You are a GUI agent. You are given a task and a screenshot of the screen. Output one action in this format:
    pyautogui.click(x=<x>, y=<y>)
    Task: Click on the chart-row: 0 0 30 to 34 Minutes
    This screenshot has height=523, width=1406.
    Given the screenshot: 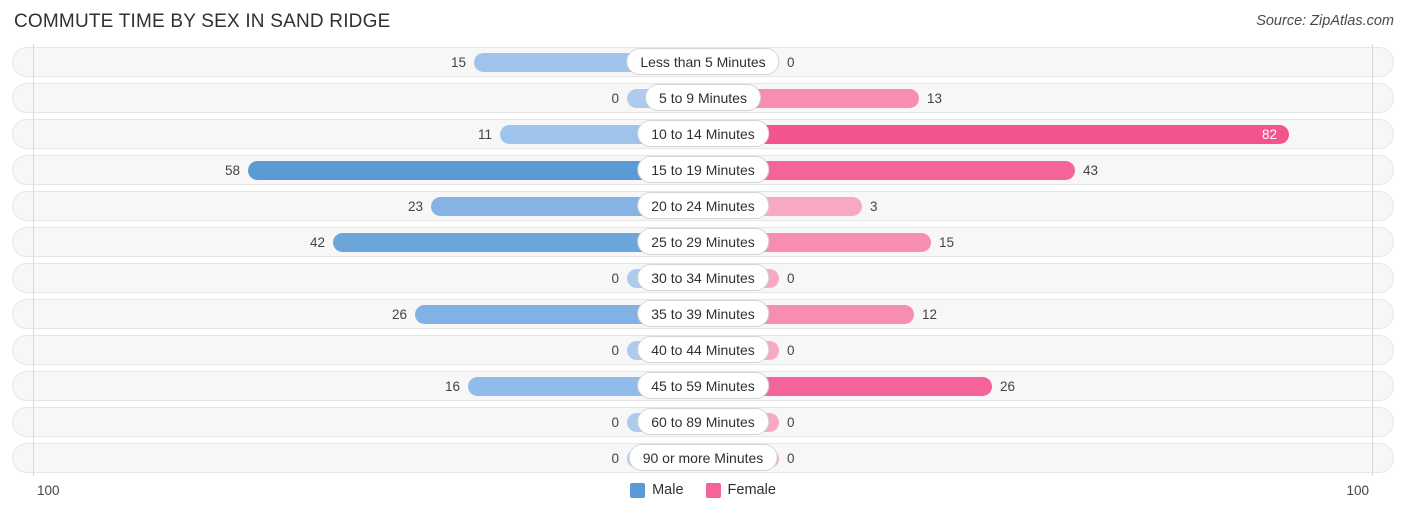 What is the action you would take?
    pyautogui.click(x=703, y=278)
    